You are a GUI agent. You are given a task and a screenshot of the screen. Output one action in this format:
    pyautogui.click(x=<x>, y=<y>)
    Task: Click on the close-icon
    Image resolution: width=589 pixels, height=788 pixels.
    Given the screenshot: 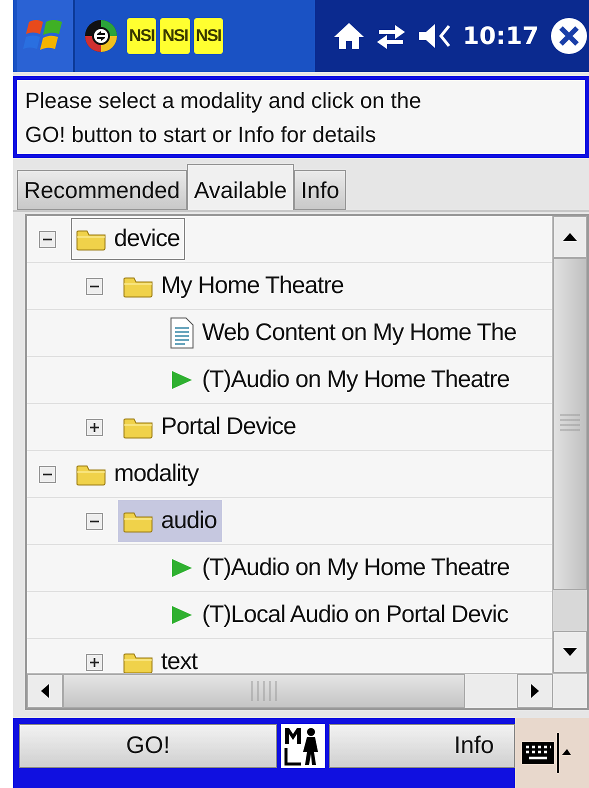 What is the action you would take?
    pyautogui.click(x=569, y=36)
    